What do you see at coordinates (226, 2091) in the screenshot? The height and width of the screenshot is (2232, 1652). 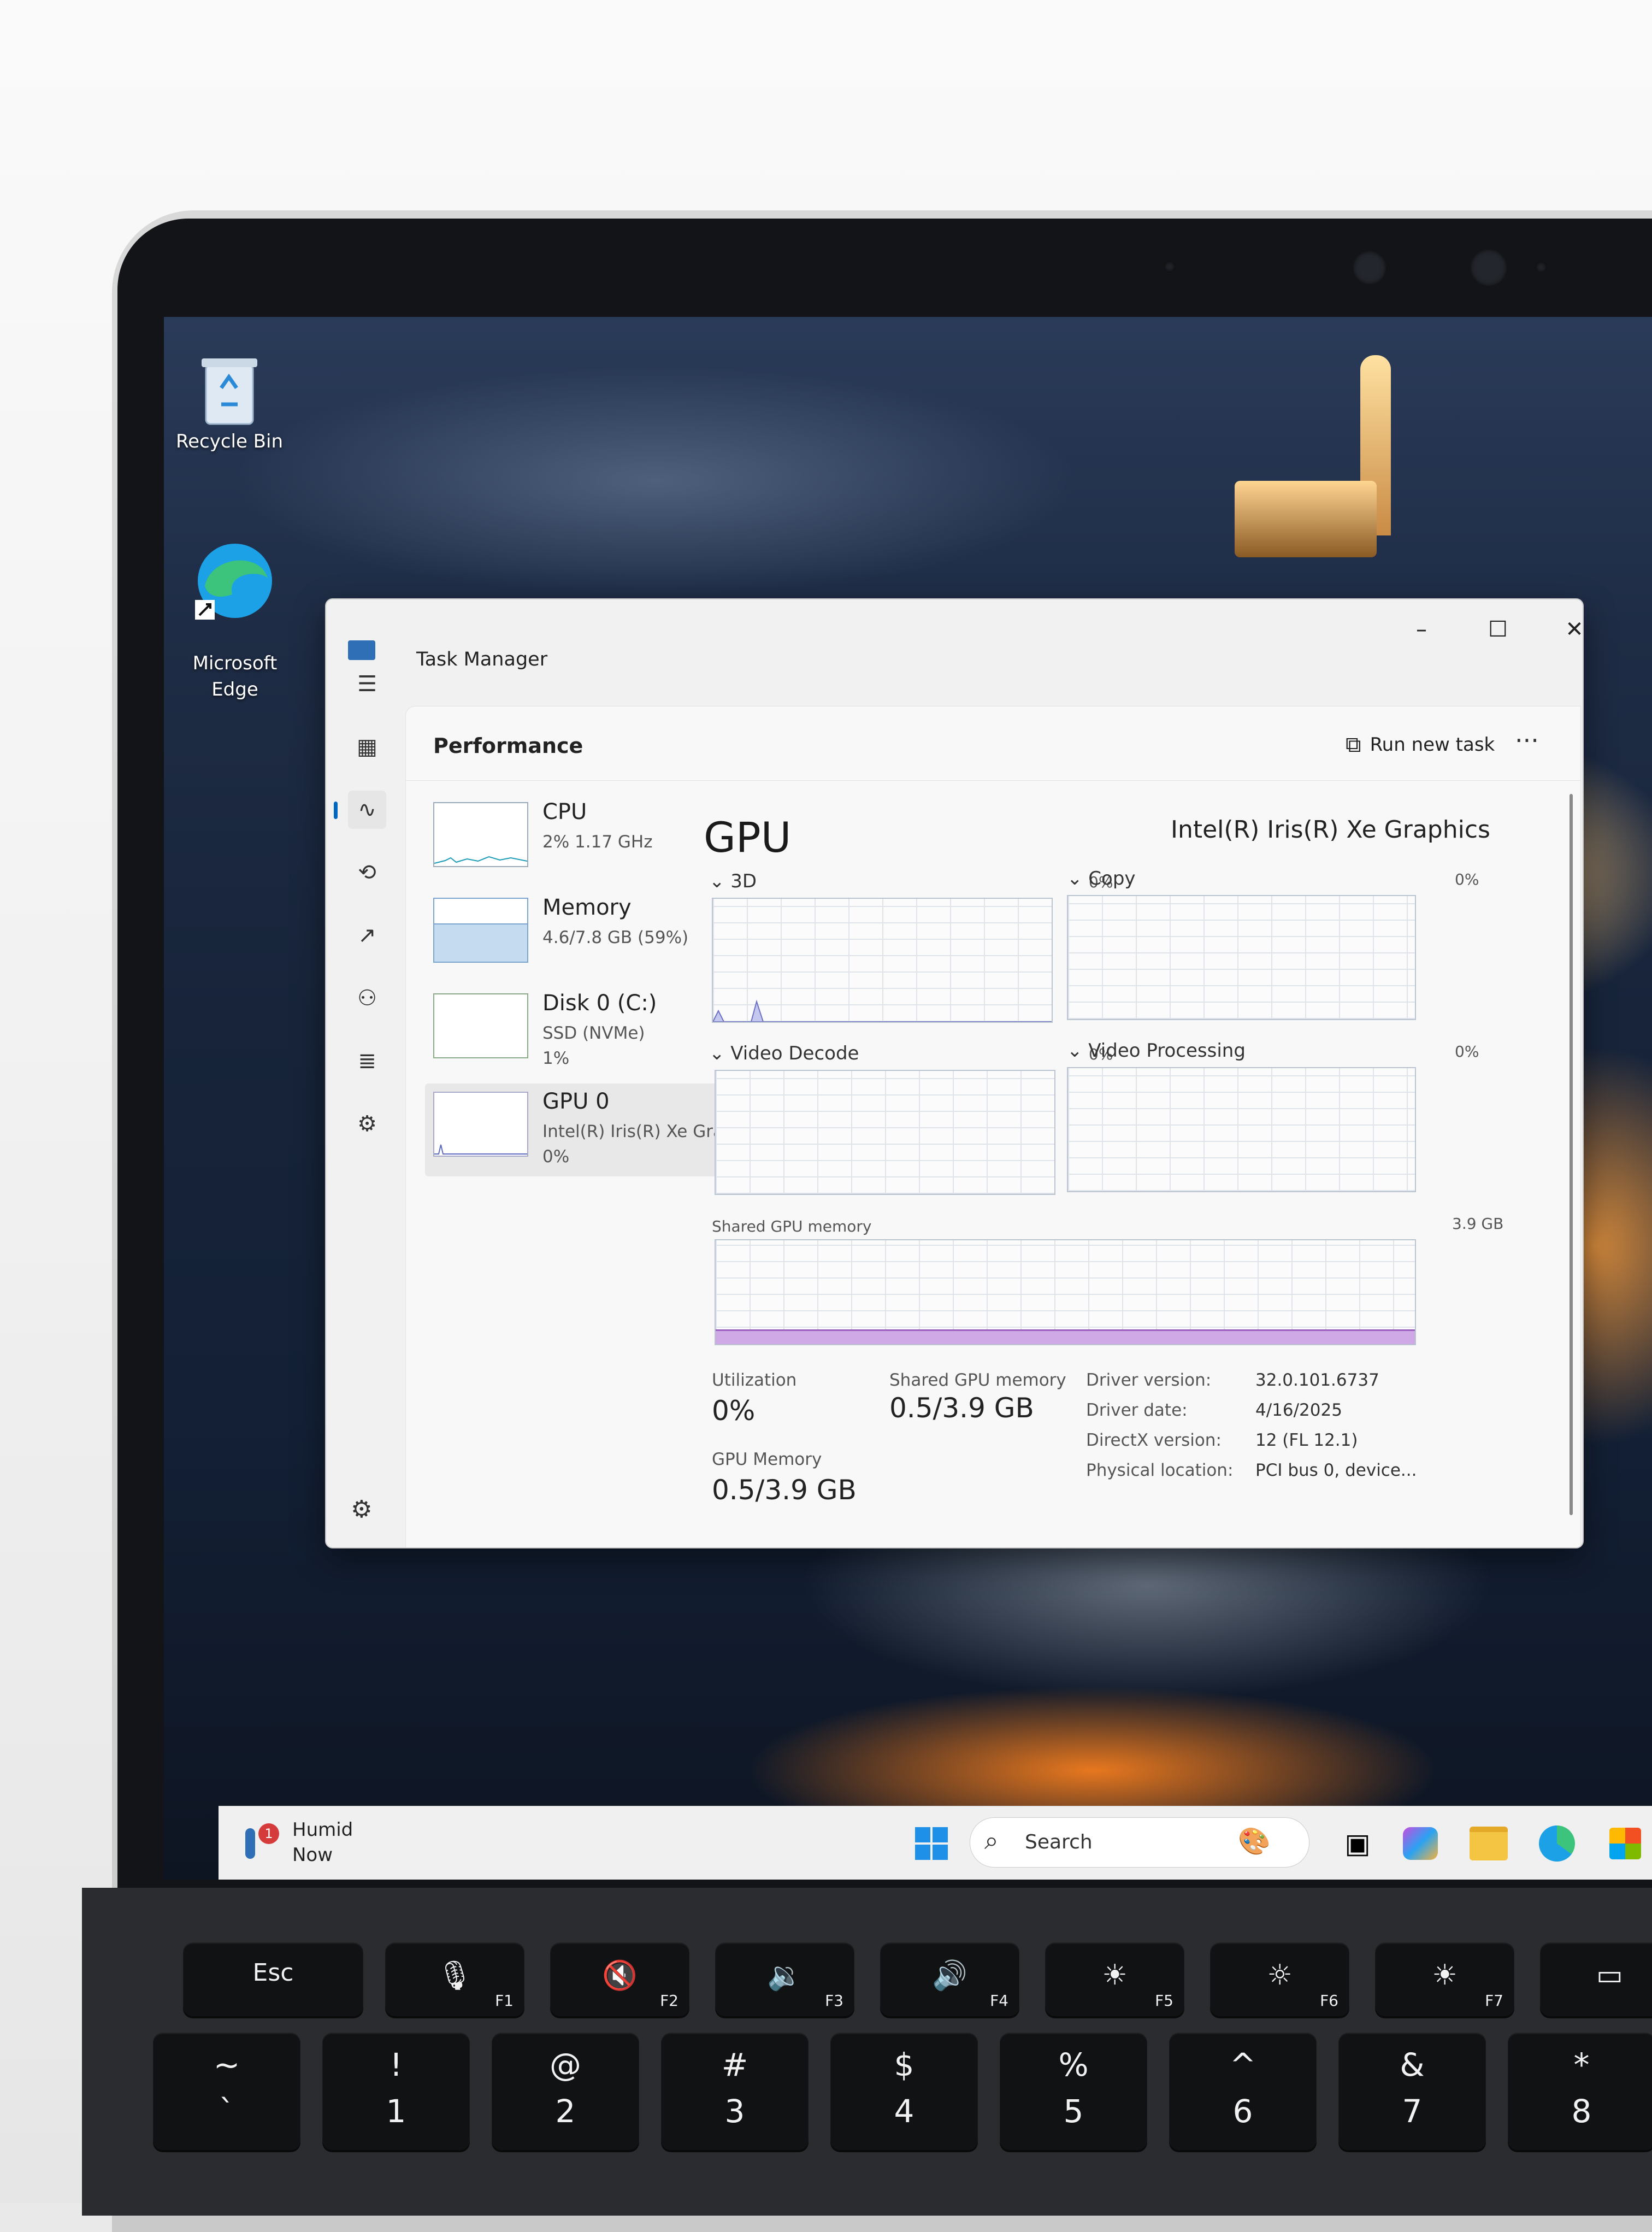 I see `key-`: ~ `` at bounding box center [226, 2091].